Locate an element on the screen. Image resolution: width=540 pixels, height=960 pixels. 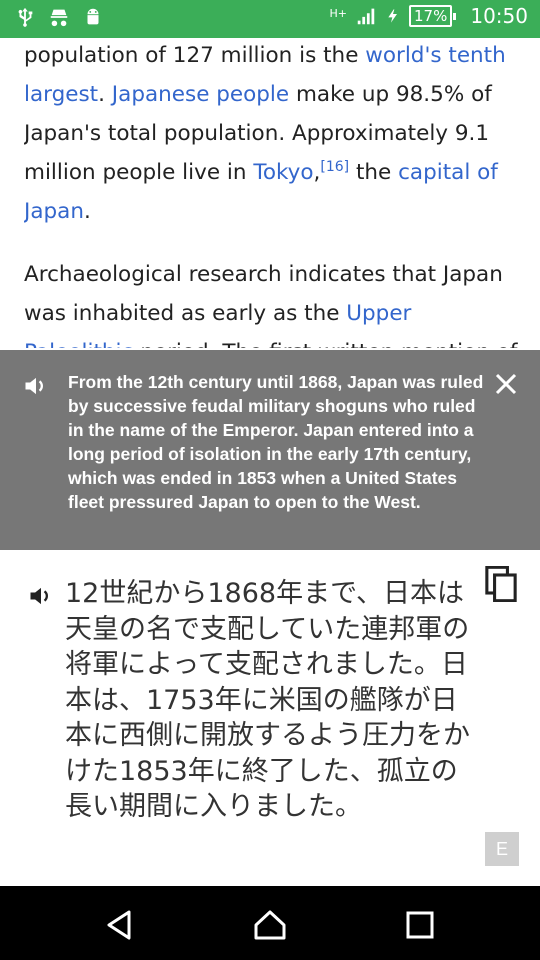
home-icon is located at coordinates (270, 925).